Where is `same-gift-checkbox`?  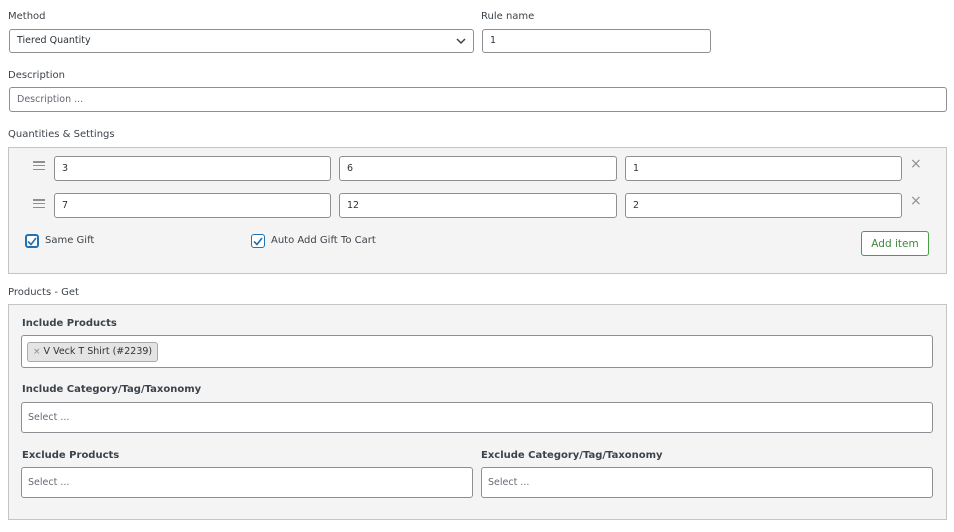 same-gift-checkbox is located at coordinates (32, 241).